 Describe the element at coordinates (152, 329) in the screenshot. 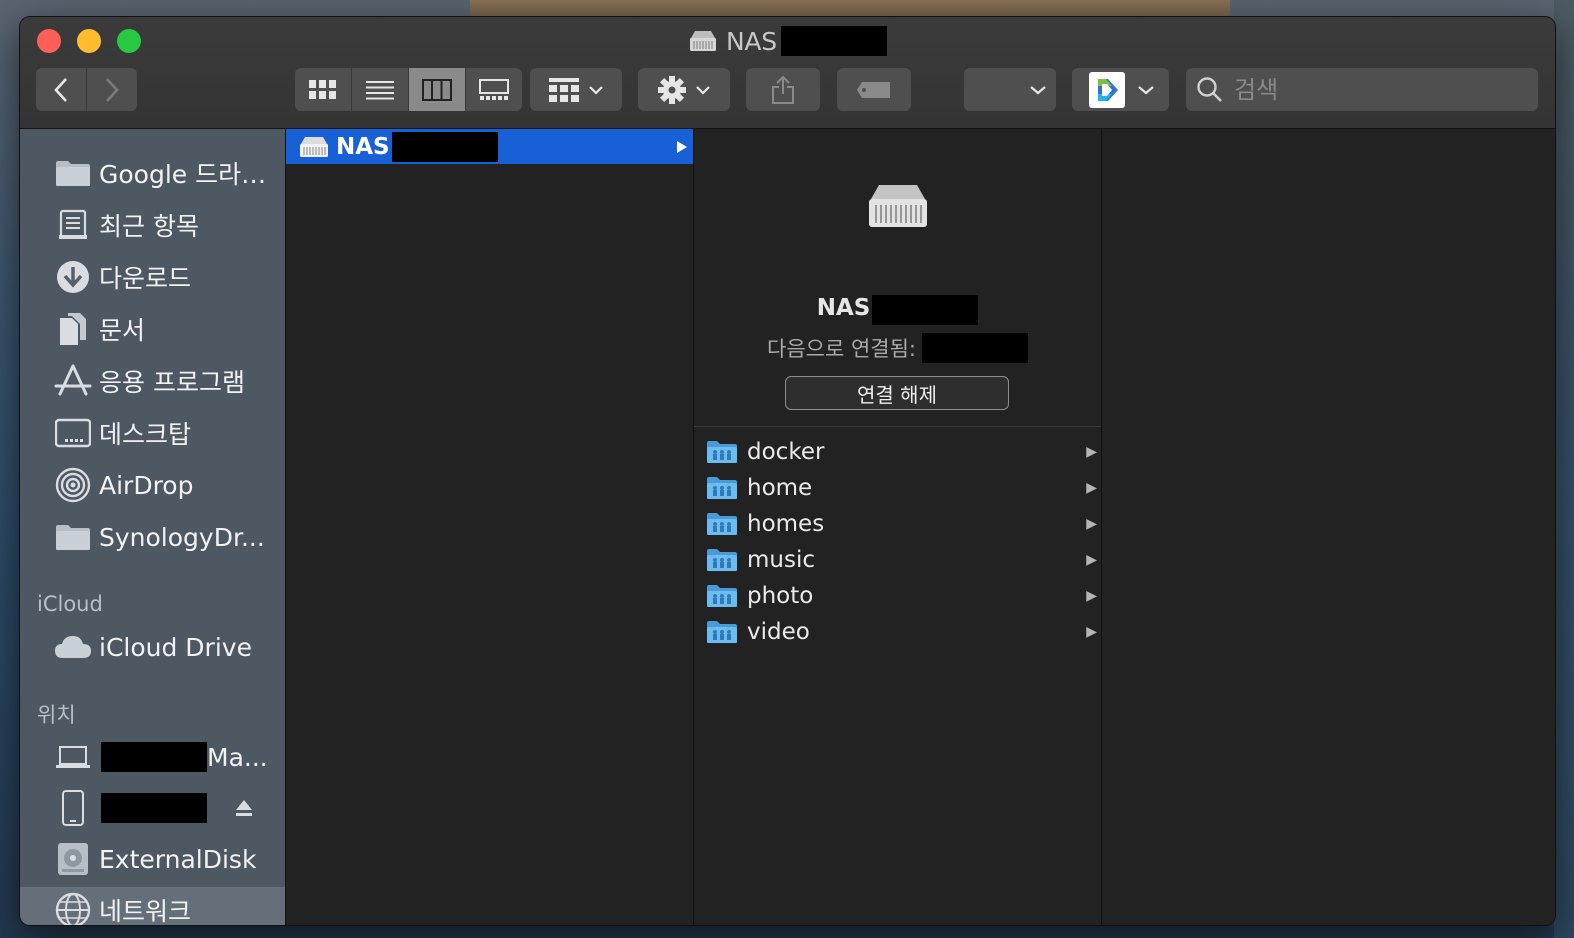

I see `sidebar-item-documents: 문서` at that location.